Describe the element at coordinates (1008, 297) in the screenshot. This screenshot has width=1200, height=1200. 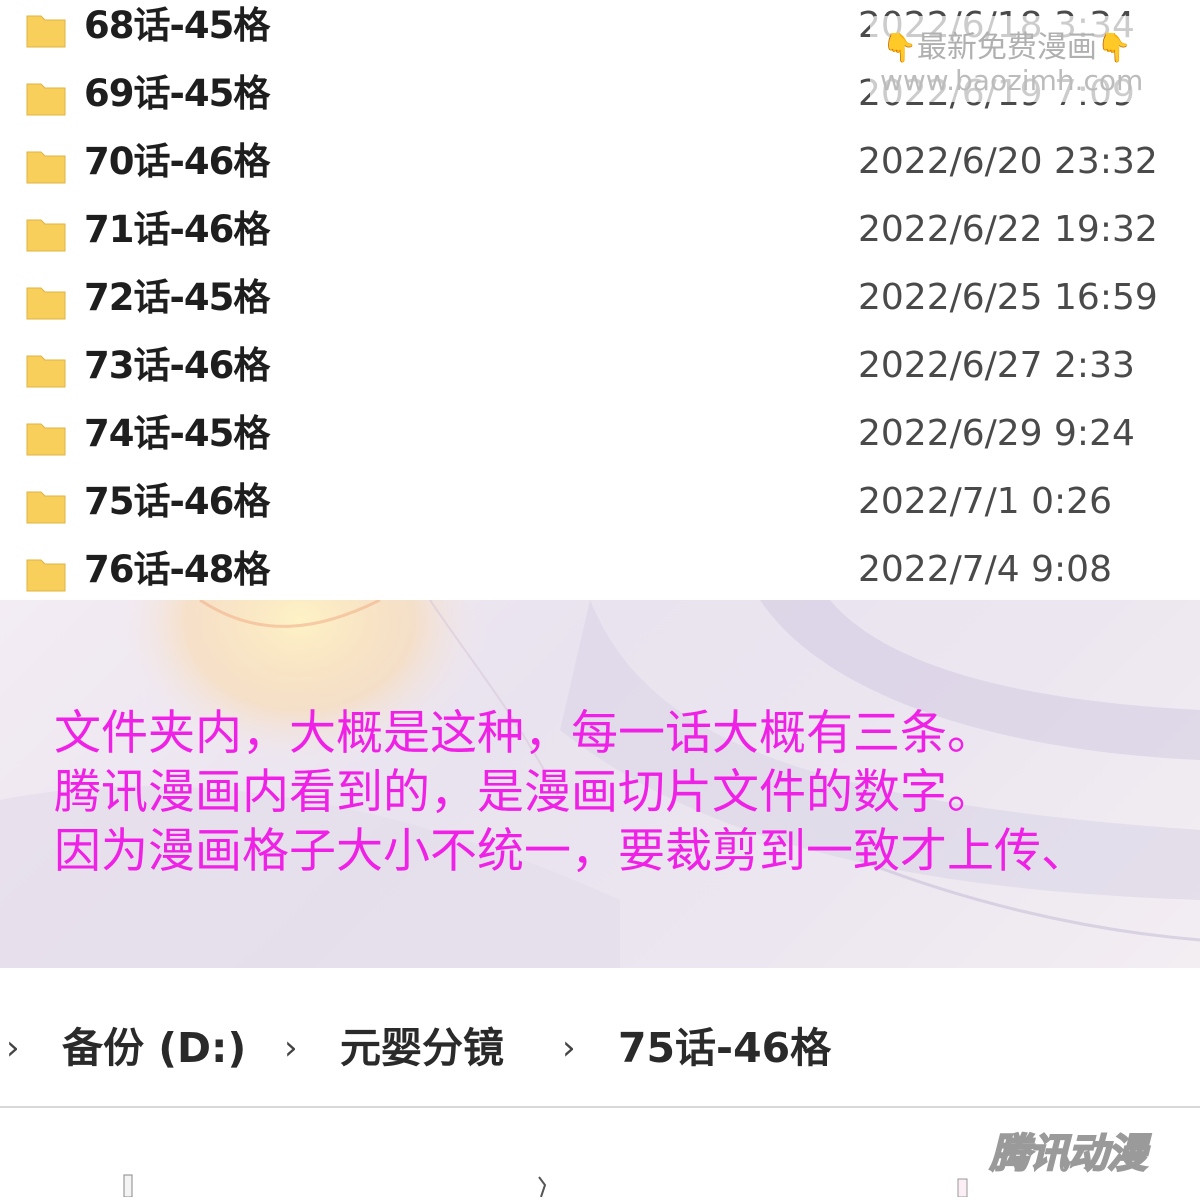
I see `file-date: 2022/6/25 16:59` at that location.